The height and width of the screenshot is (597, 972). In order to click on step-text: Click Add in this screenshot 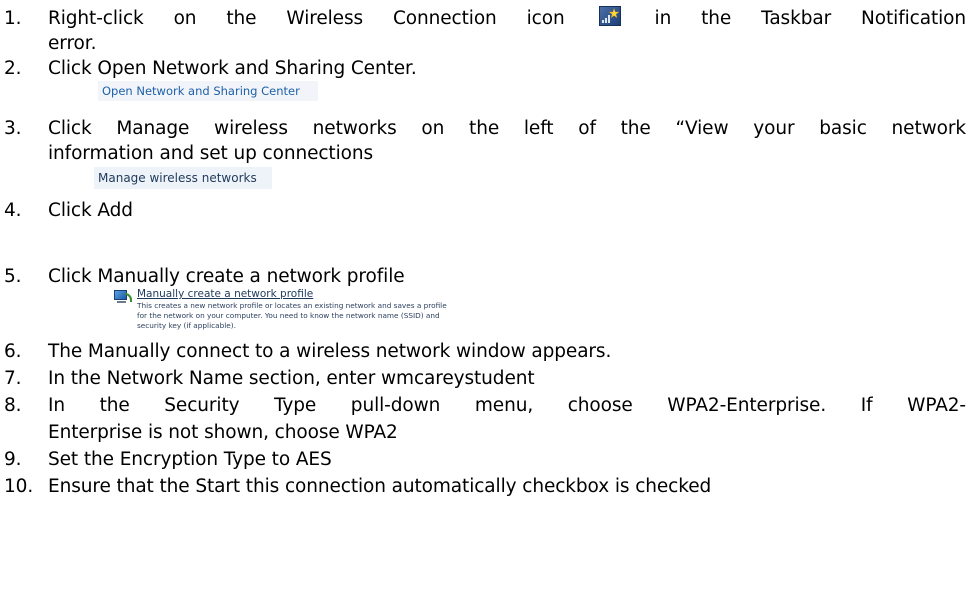, I will do `click(90, 210)`.